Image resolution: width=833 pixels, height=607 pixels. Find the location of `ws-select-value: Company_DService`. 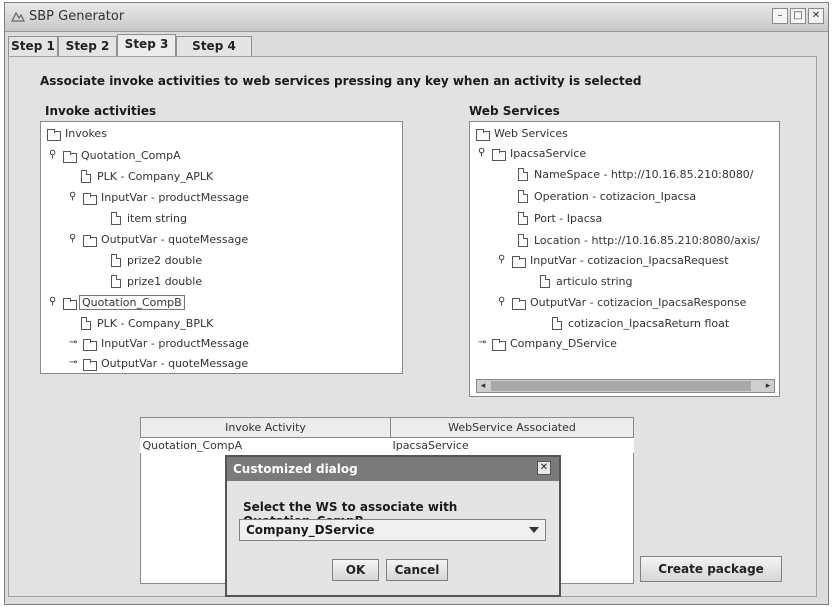

ws-select-value: Company_DService is located at coordinates (310, 530).